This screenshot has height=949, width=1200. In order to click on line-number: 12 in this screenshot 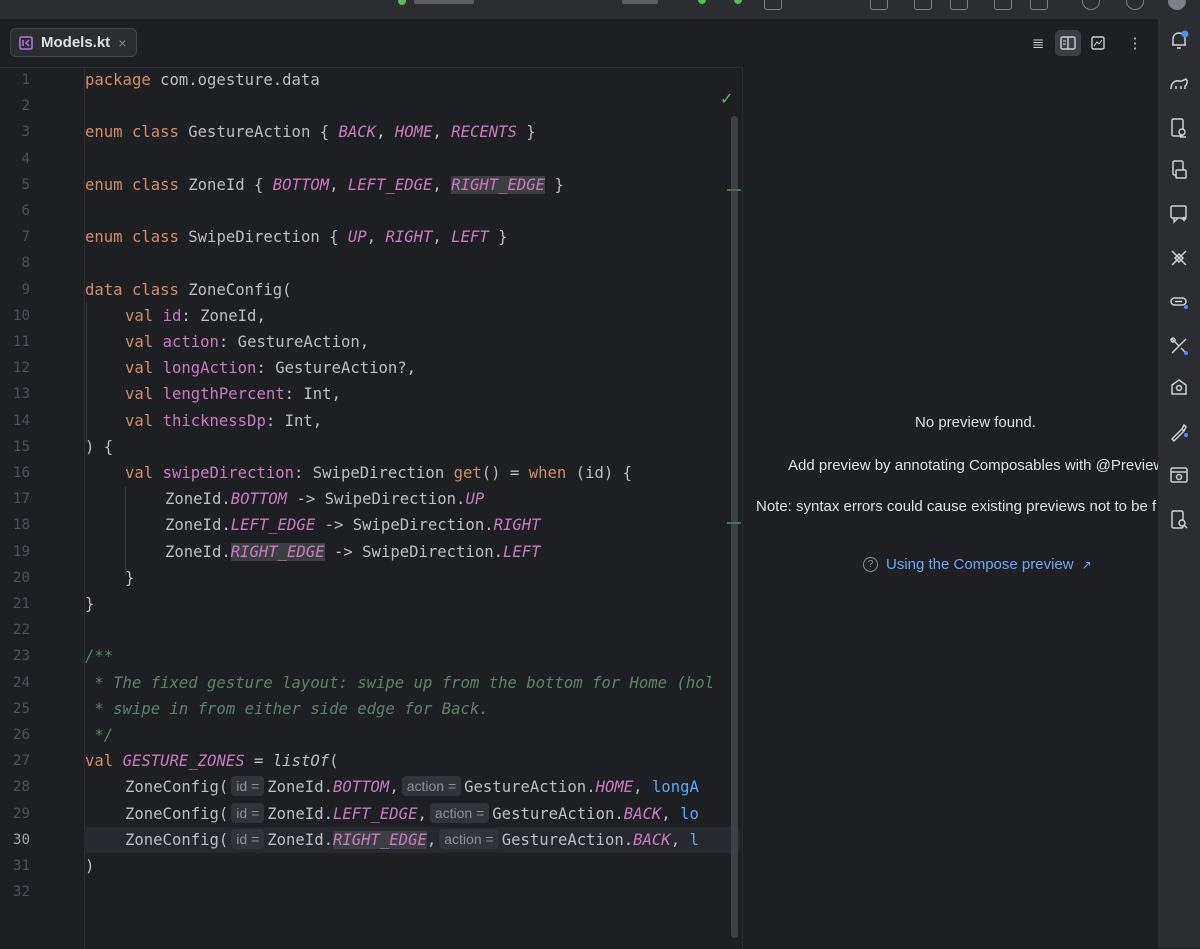, I will do `click(21, 368)`.